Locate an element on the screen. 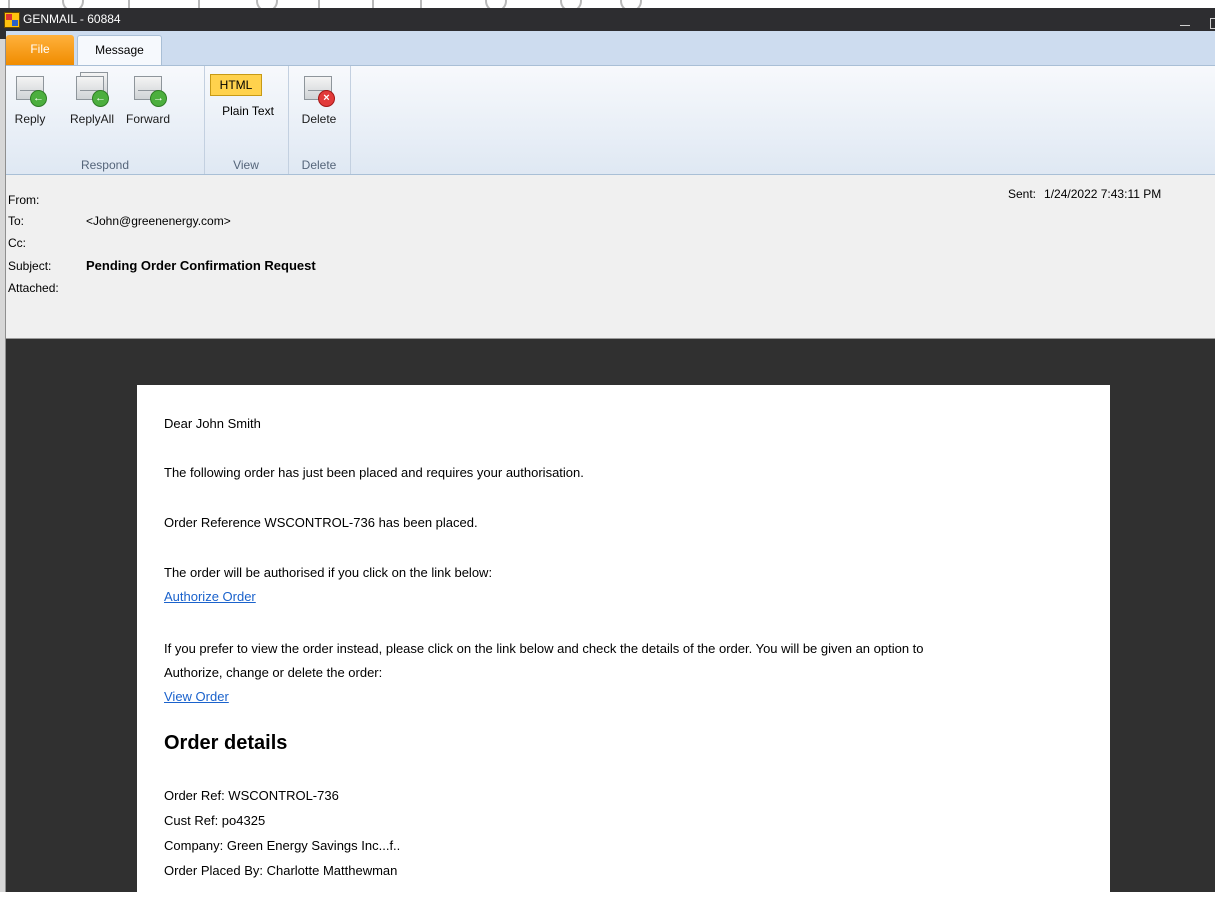 Image resolution: width=1215 pixels, height=900 pixels. body-line-4b: Authorize, change or delete the order: is located at coordinates (273, 672).